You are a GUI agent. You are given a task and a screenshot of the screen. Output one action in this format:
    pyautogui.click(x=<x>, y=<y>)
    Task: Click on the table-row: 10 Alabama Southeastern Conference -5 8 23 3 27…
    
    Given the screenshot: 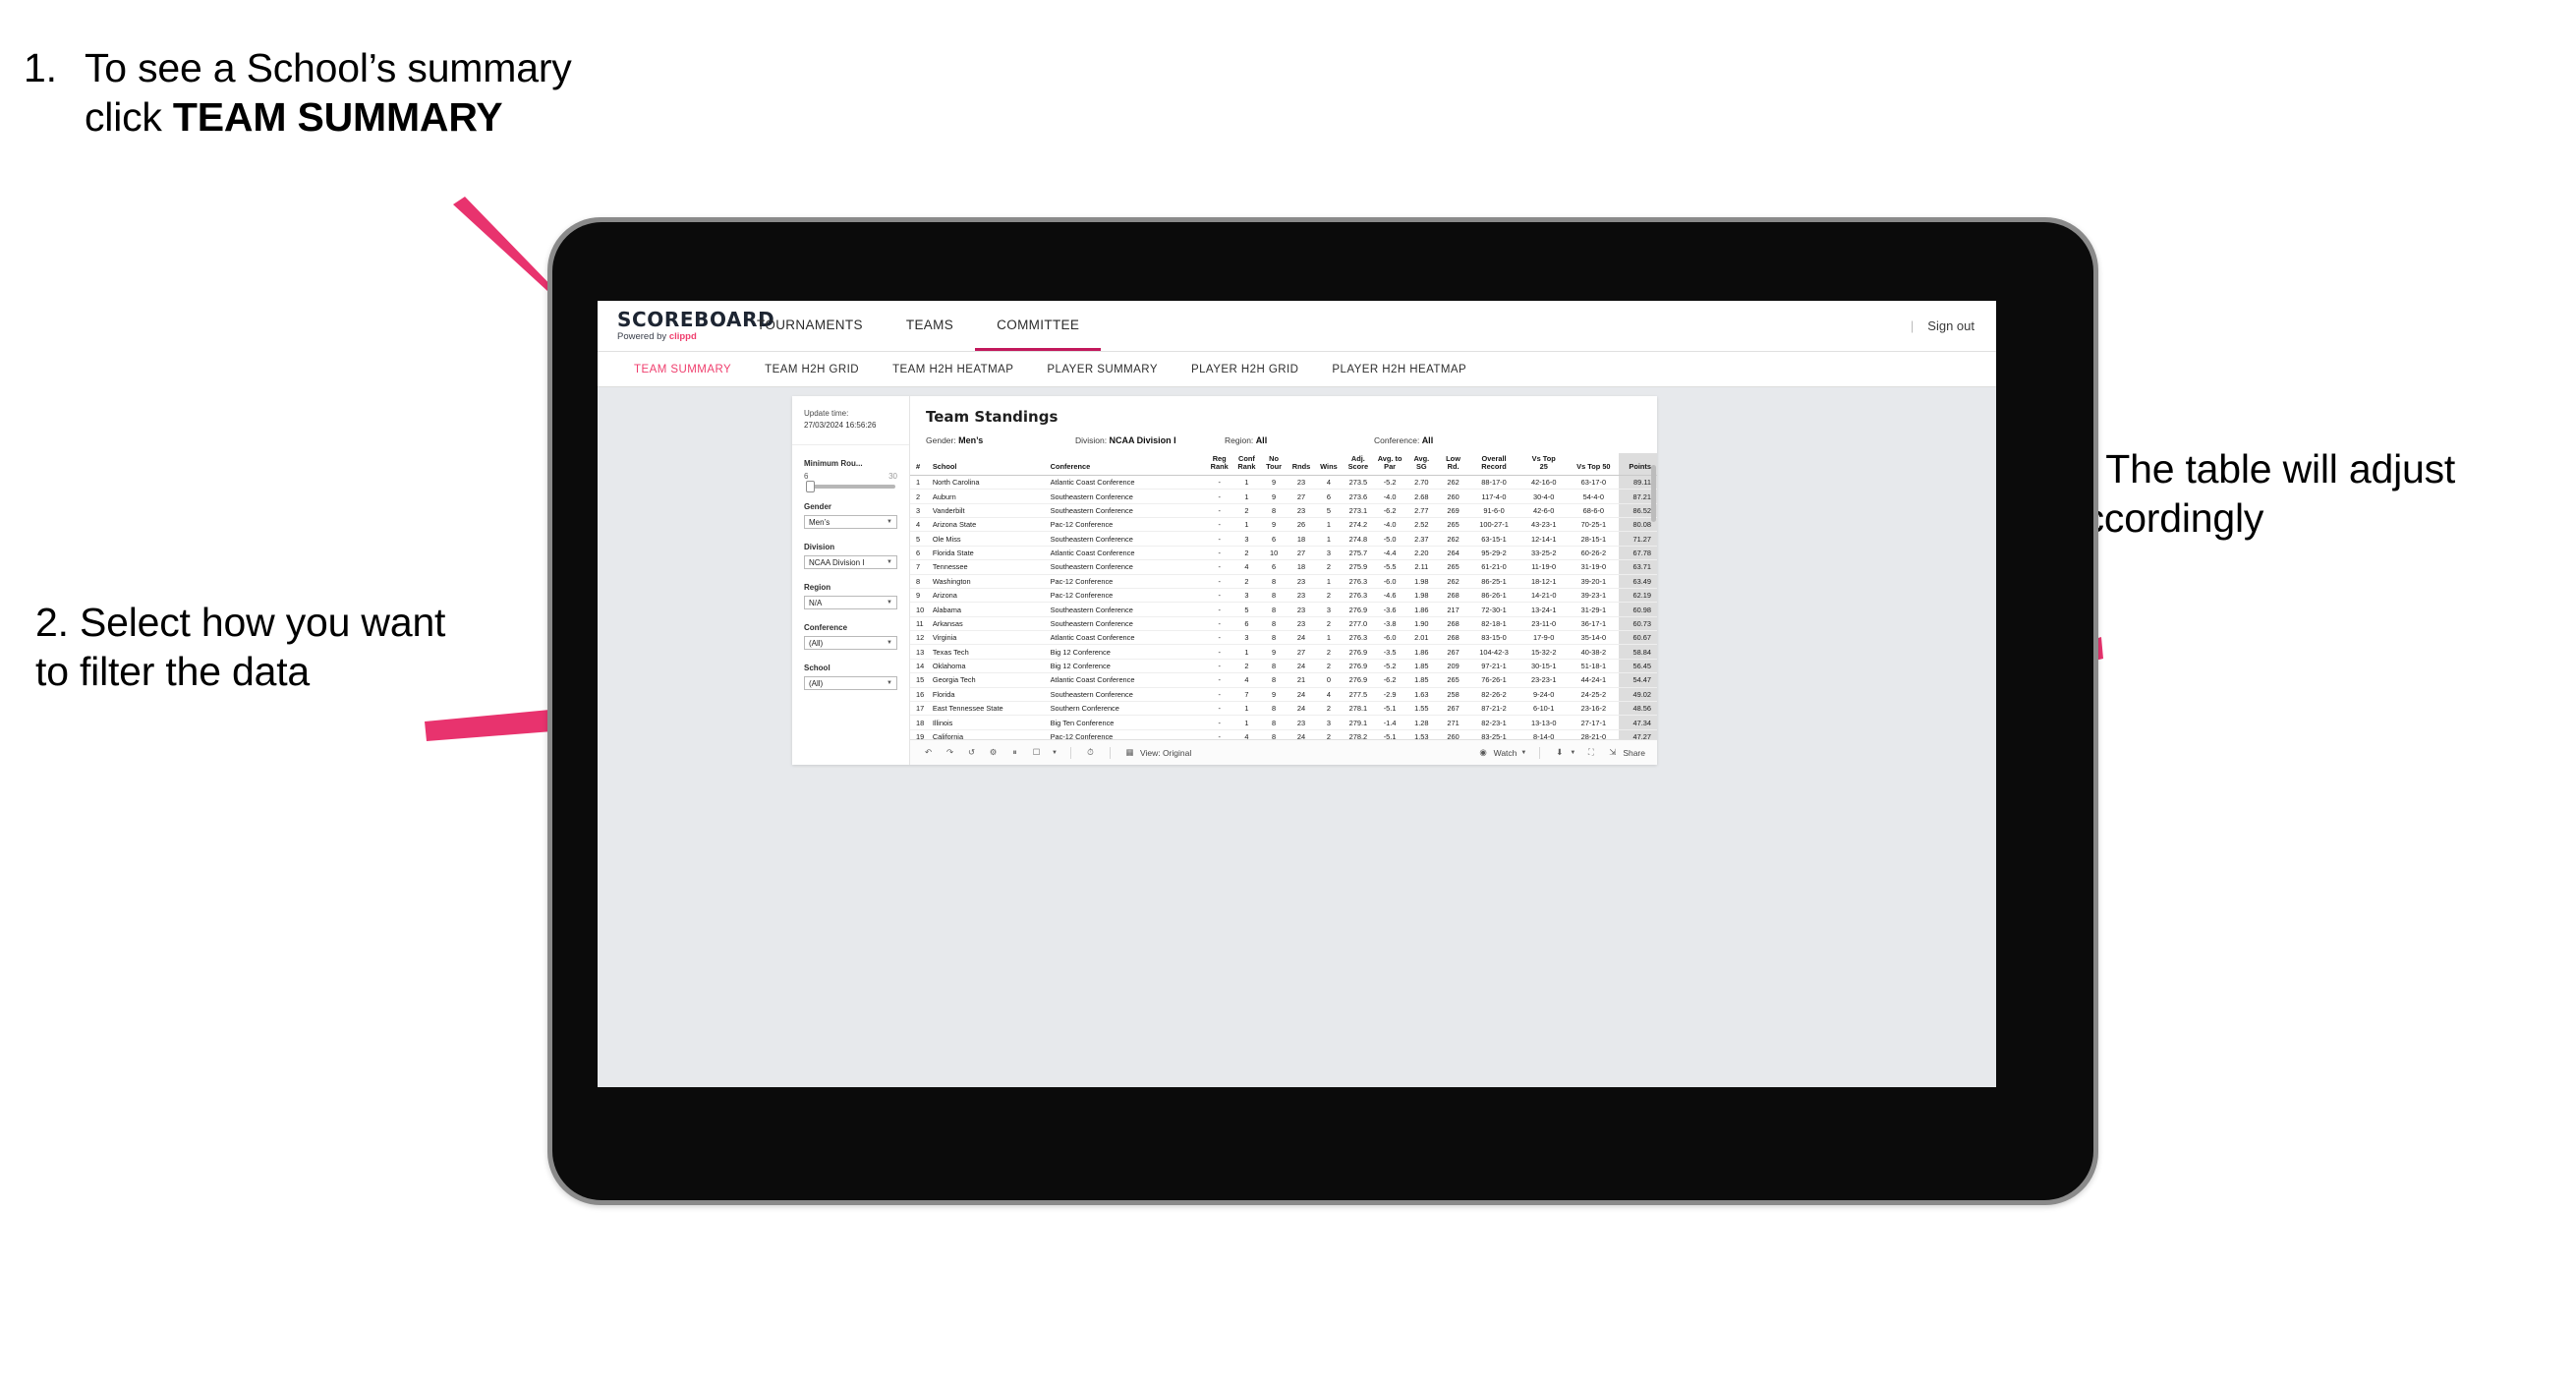 What is the action you would take?
    pyautogui.click(x=1283, y=610)
    